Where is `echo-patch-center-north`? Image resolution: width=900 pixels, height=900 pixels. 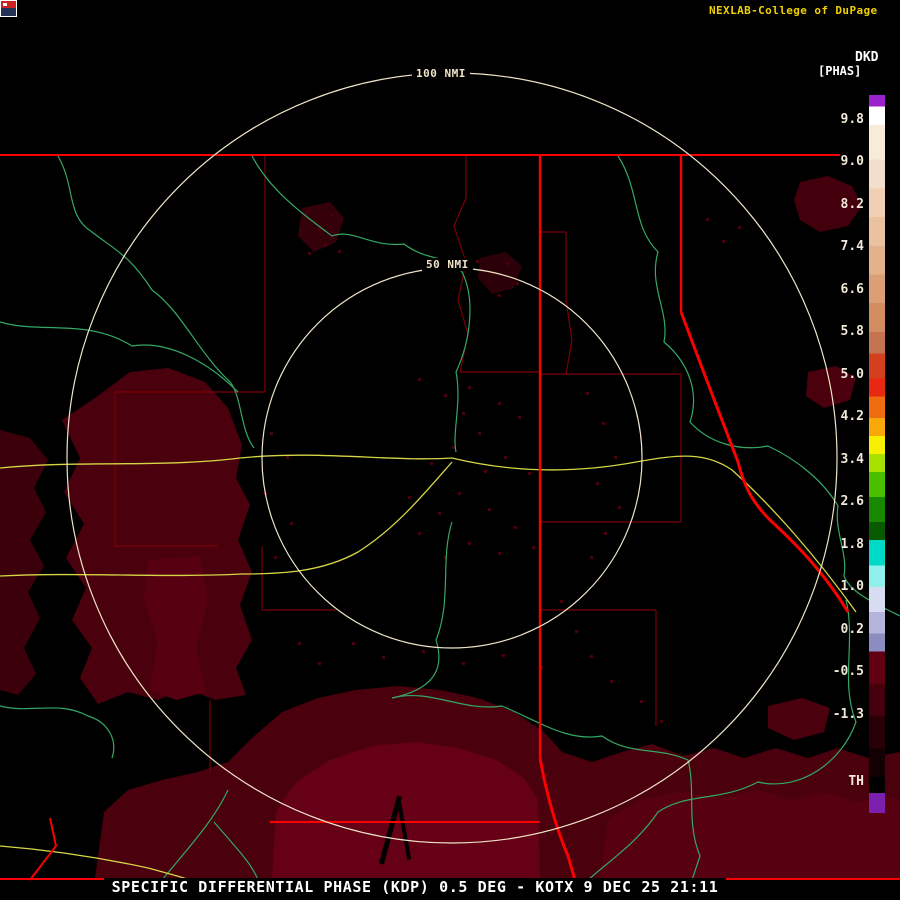
echo-patch-center-north is located at coordinates (500, 273).